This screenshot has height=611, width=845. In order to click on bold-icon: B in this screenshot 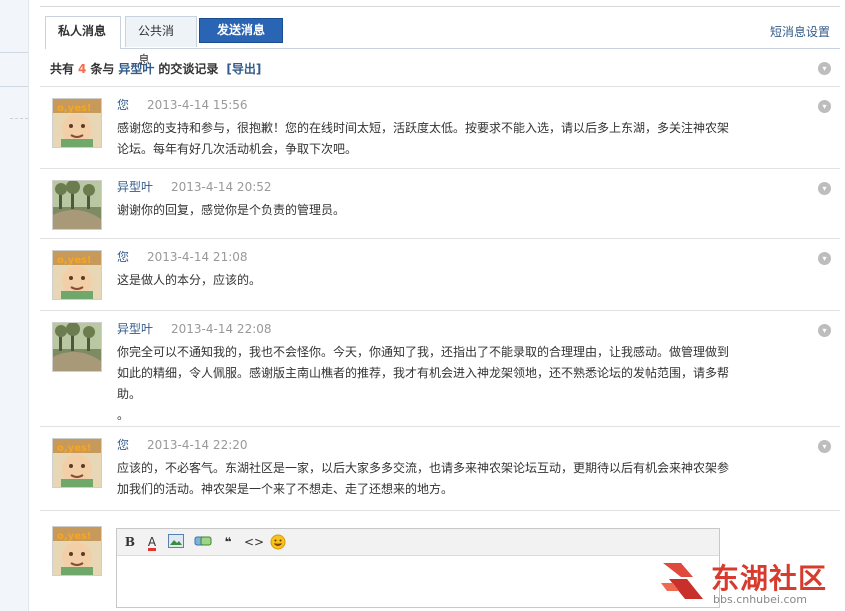, I will do `click(130, 542)`.